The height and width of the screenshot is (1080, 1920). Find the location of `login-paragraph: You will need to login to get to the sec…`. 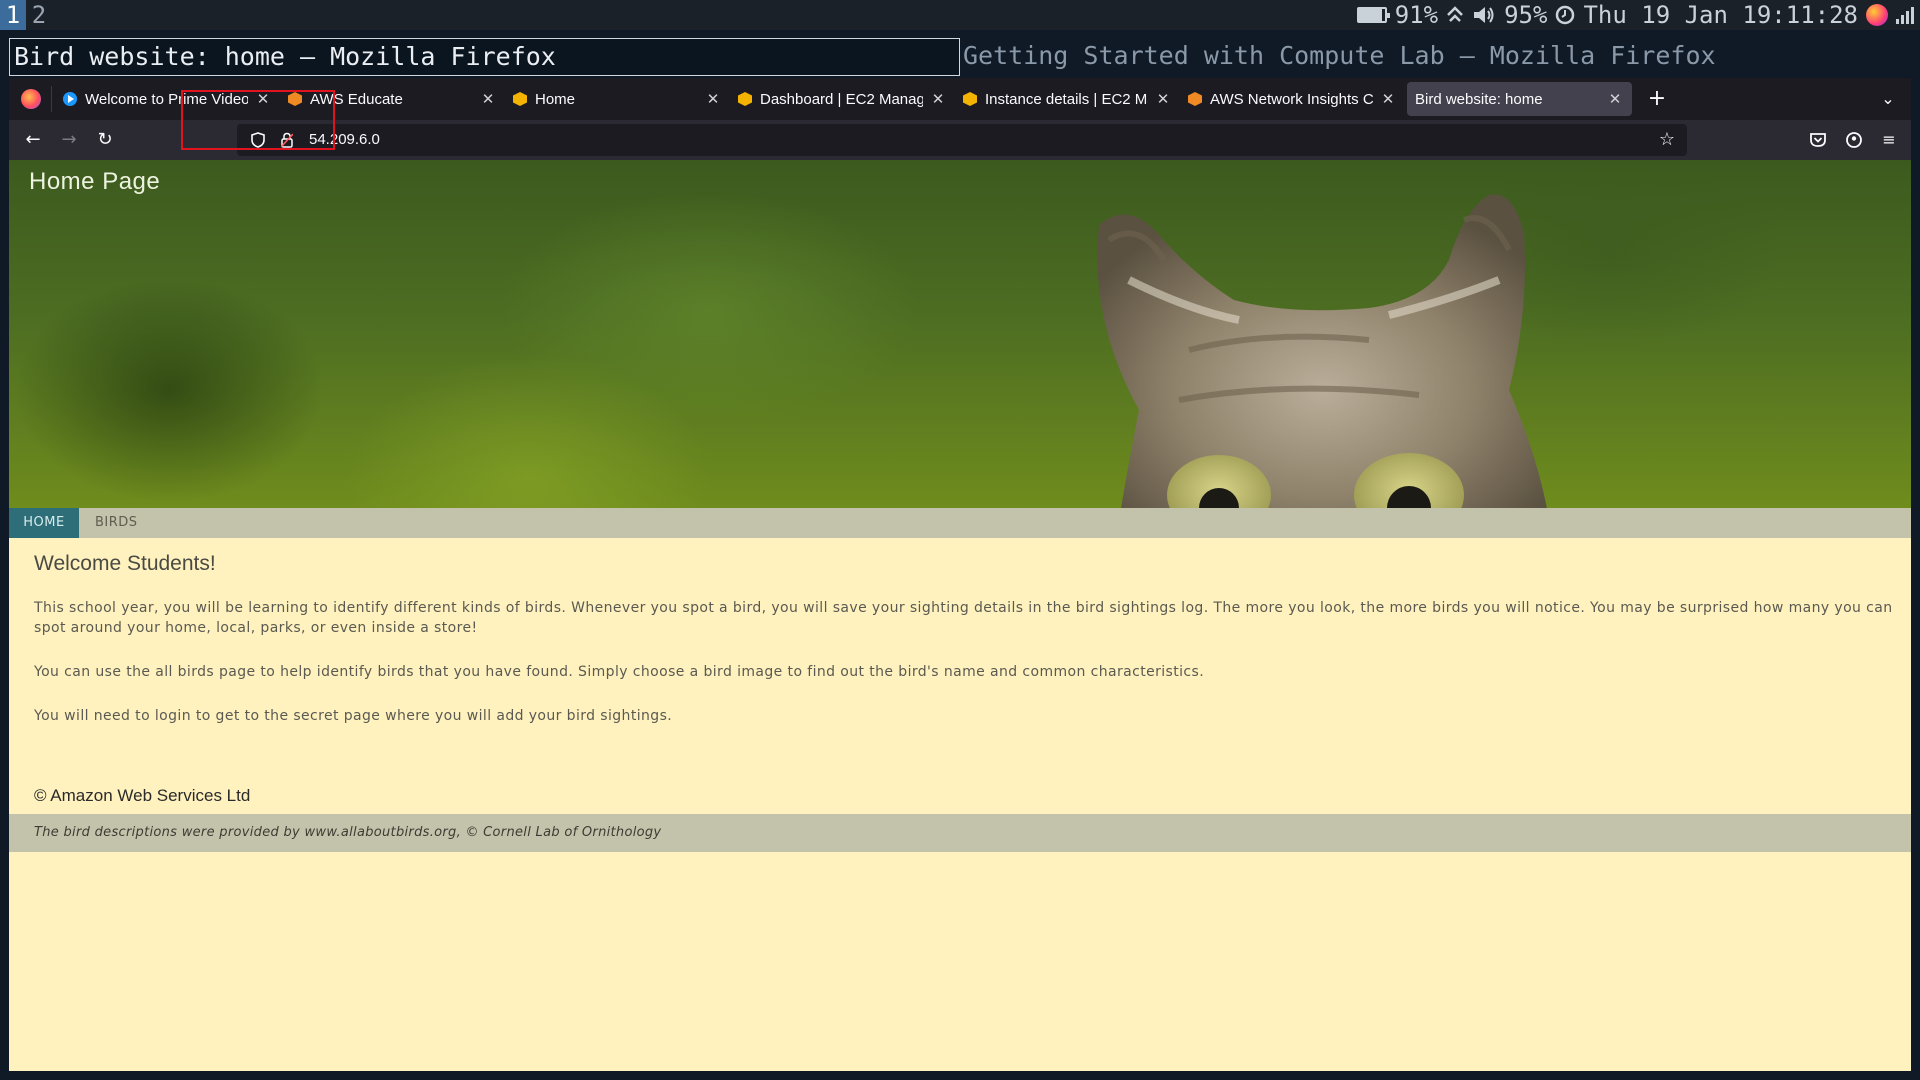

login-paragraph: You will need to login to get to the sec… is located at coordinates (353, 716).